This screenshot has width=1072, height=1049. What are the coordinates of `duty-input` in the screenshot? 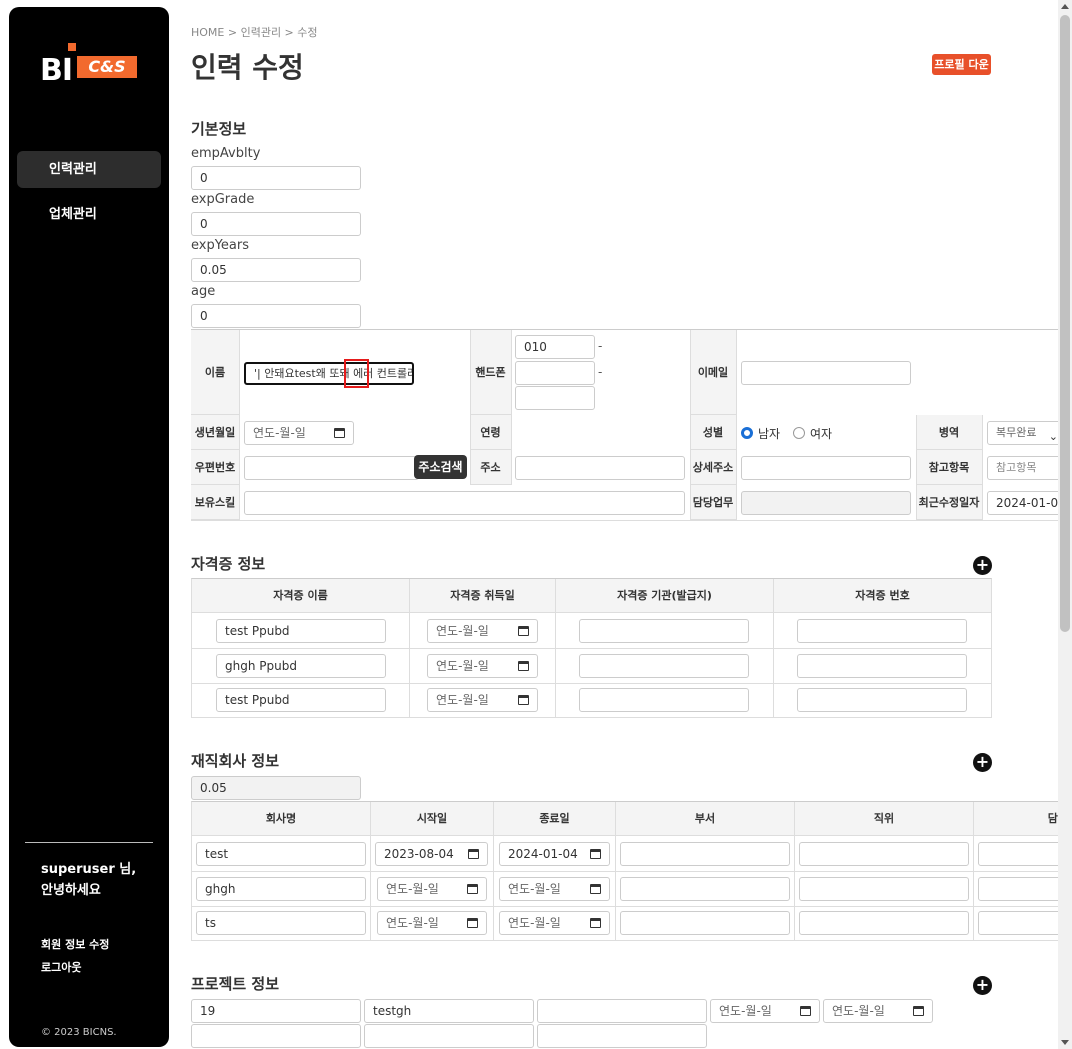 It's located at (826, 503).